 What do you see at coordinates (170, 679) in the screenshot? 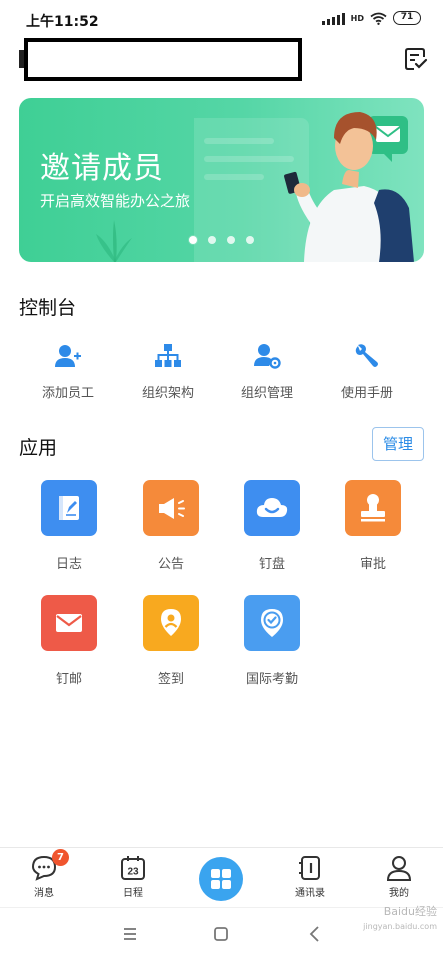
I see `app-label: 签到` at bounding box center [170, 679].